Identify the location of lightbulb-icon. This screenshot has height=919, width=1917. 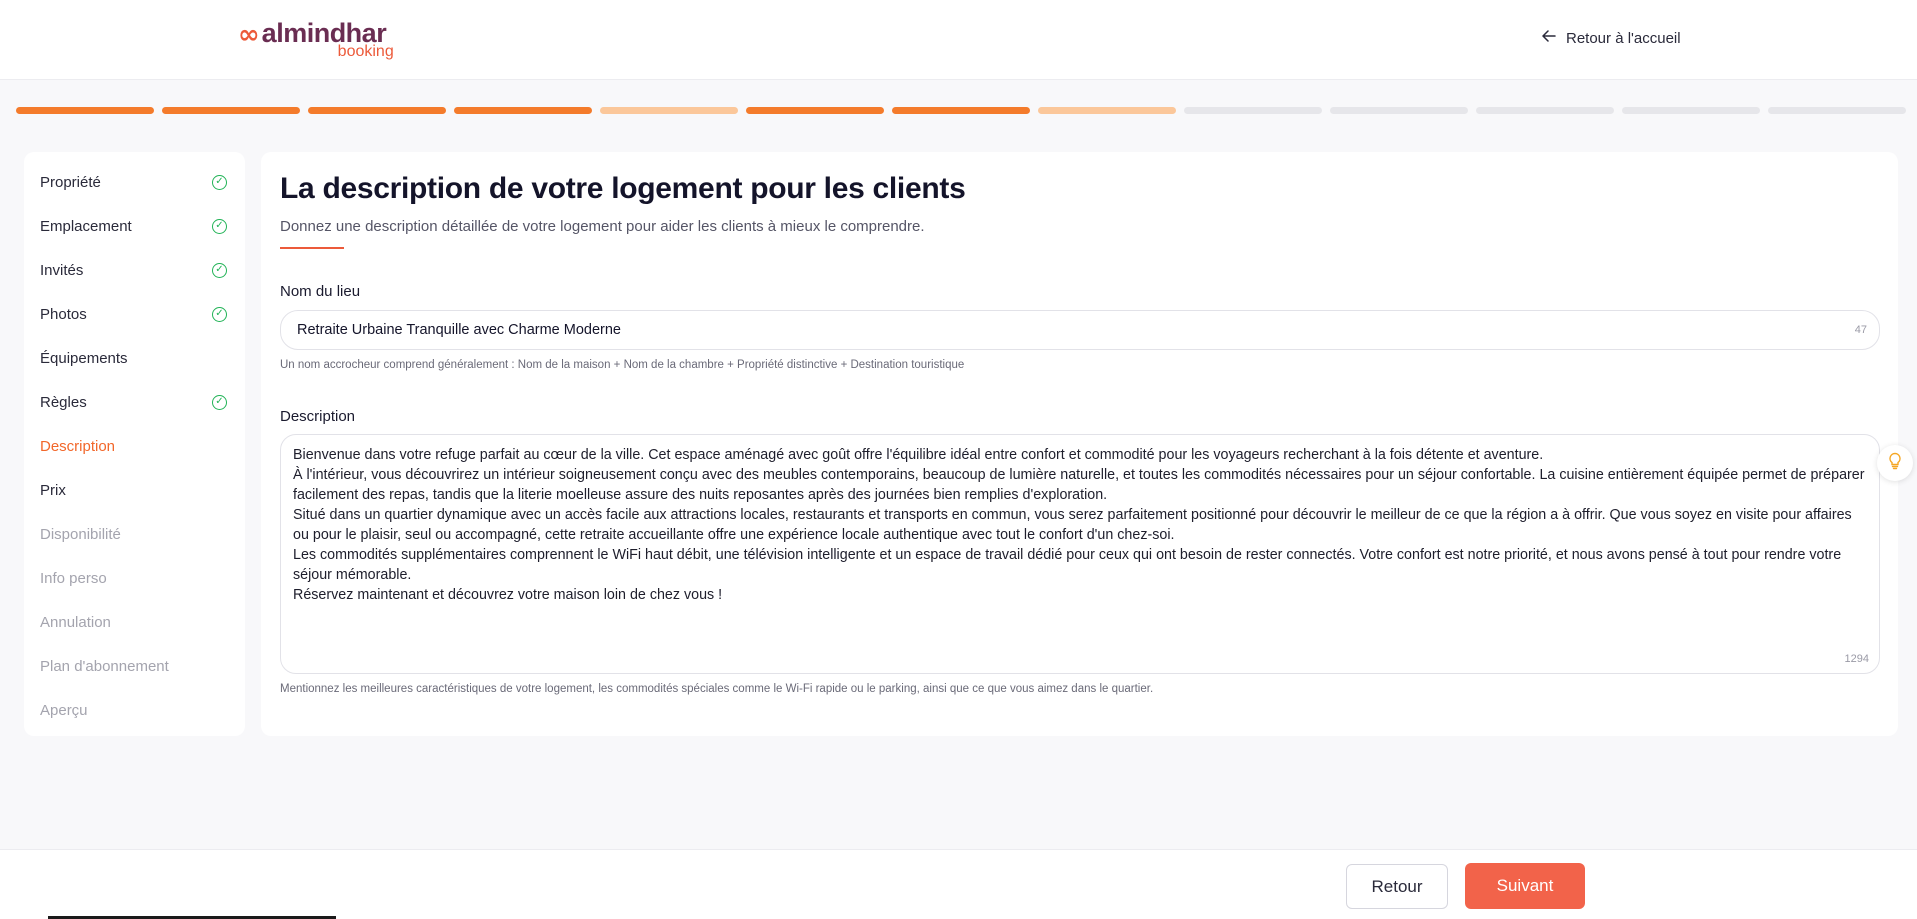
(1895, 463).